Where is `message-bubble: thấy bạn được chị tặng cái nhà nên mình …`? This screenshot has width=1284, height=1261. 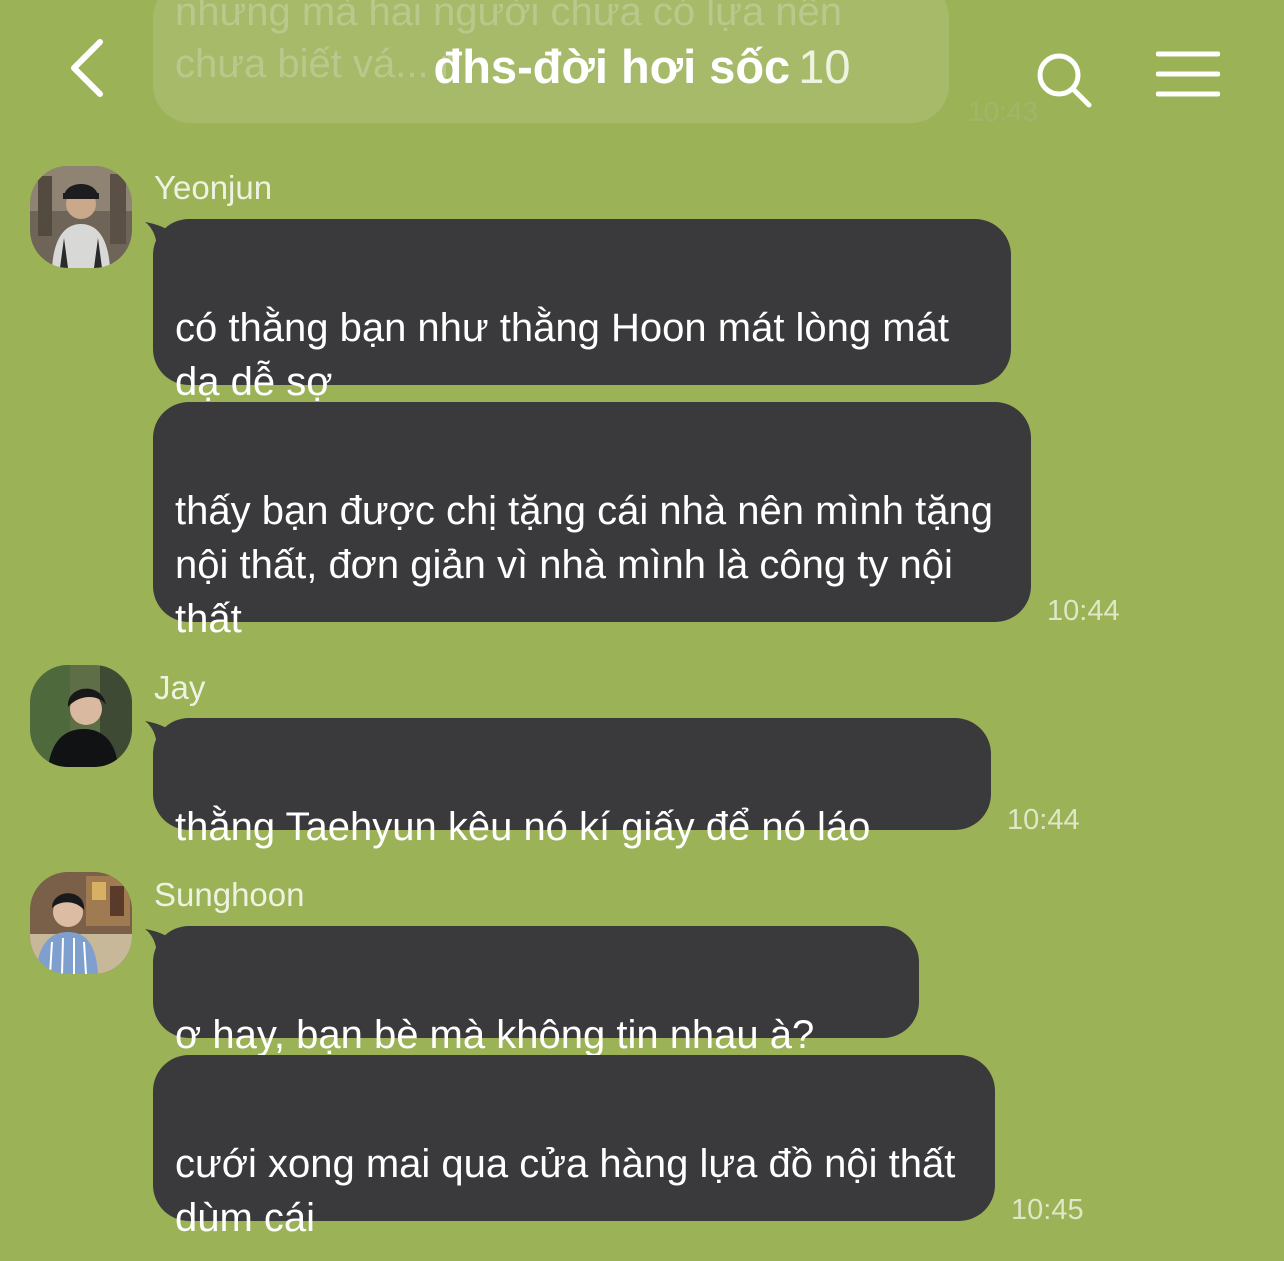
message-bubble: thấy bạn được chị tặng cái nhà nên mình … is located at coordinates (592, 521).